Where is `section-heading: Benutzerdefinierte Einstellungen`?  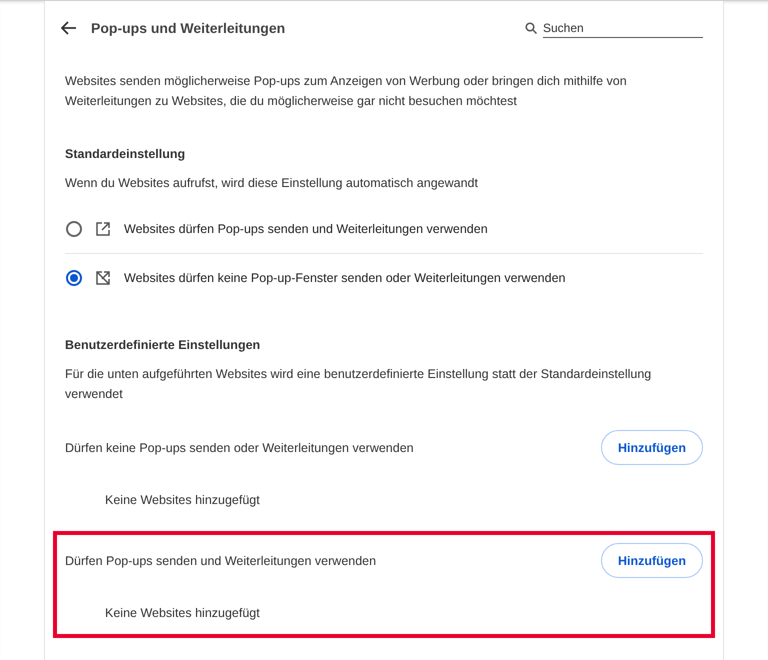
section-heading: Benutzerdefinierte Einstellungen is located at coordinates (163, 344).